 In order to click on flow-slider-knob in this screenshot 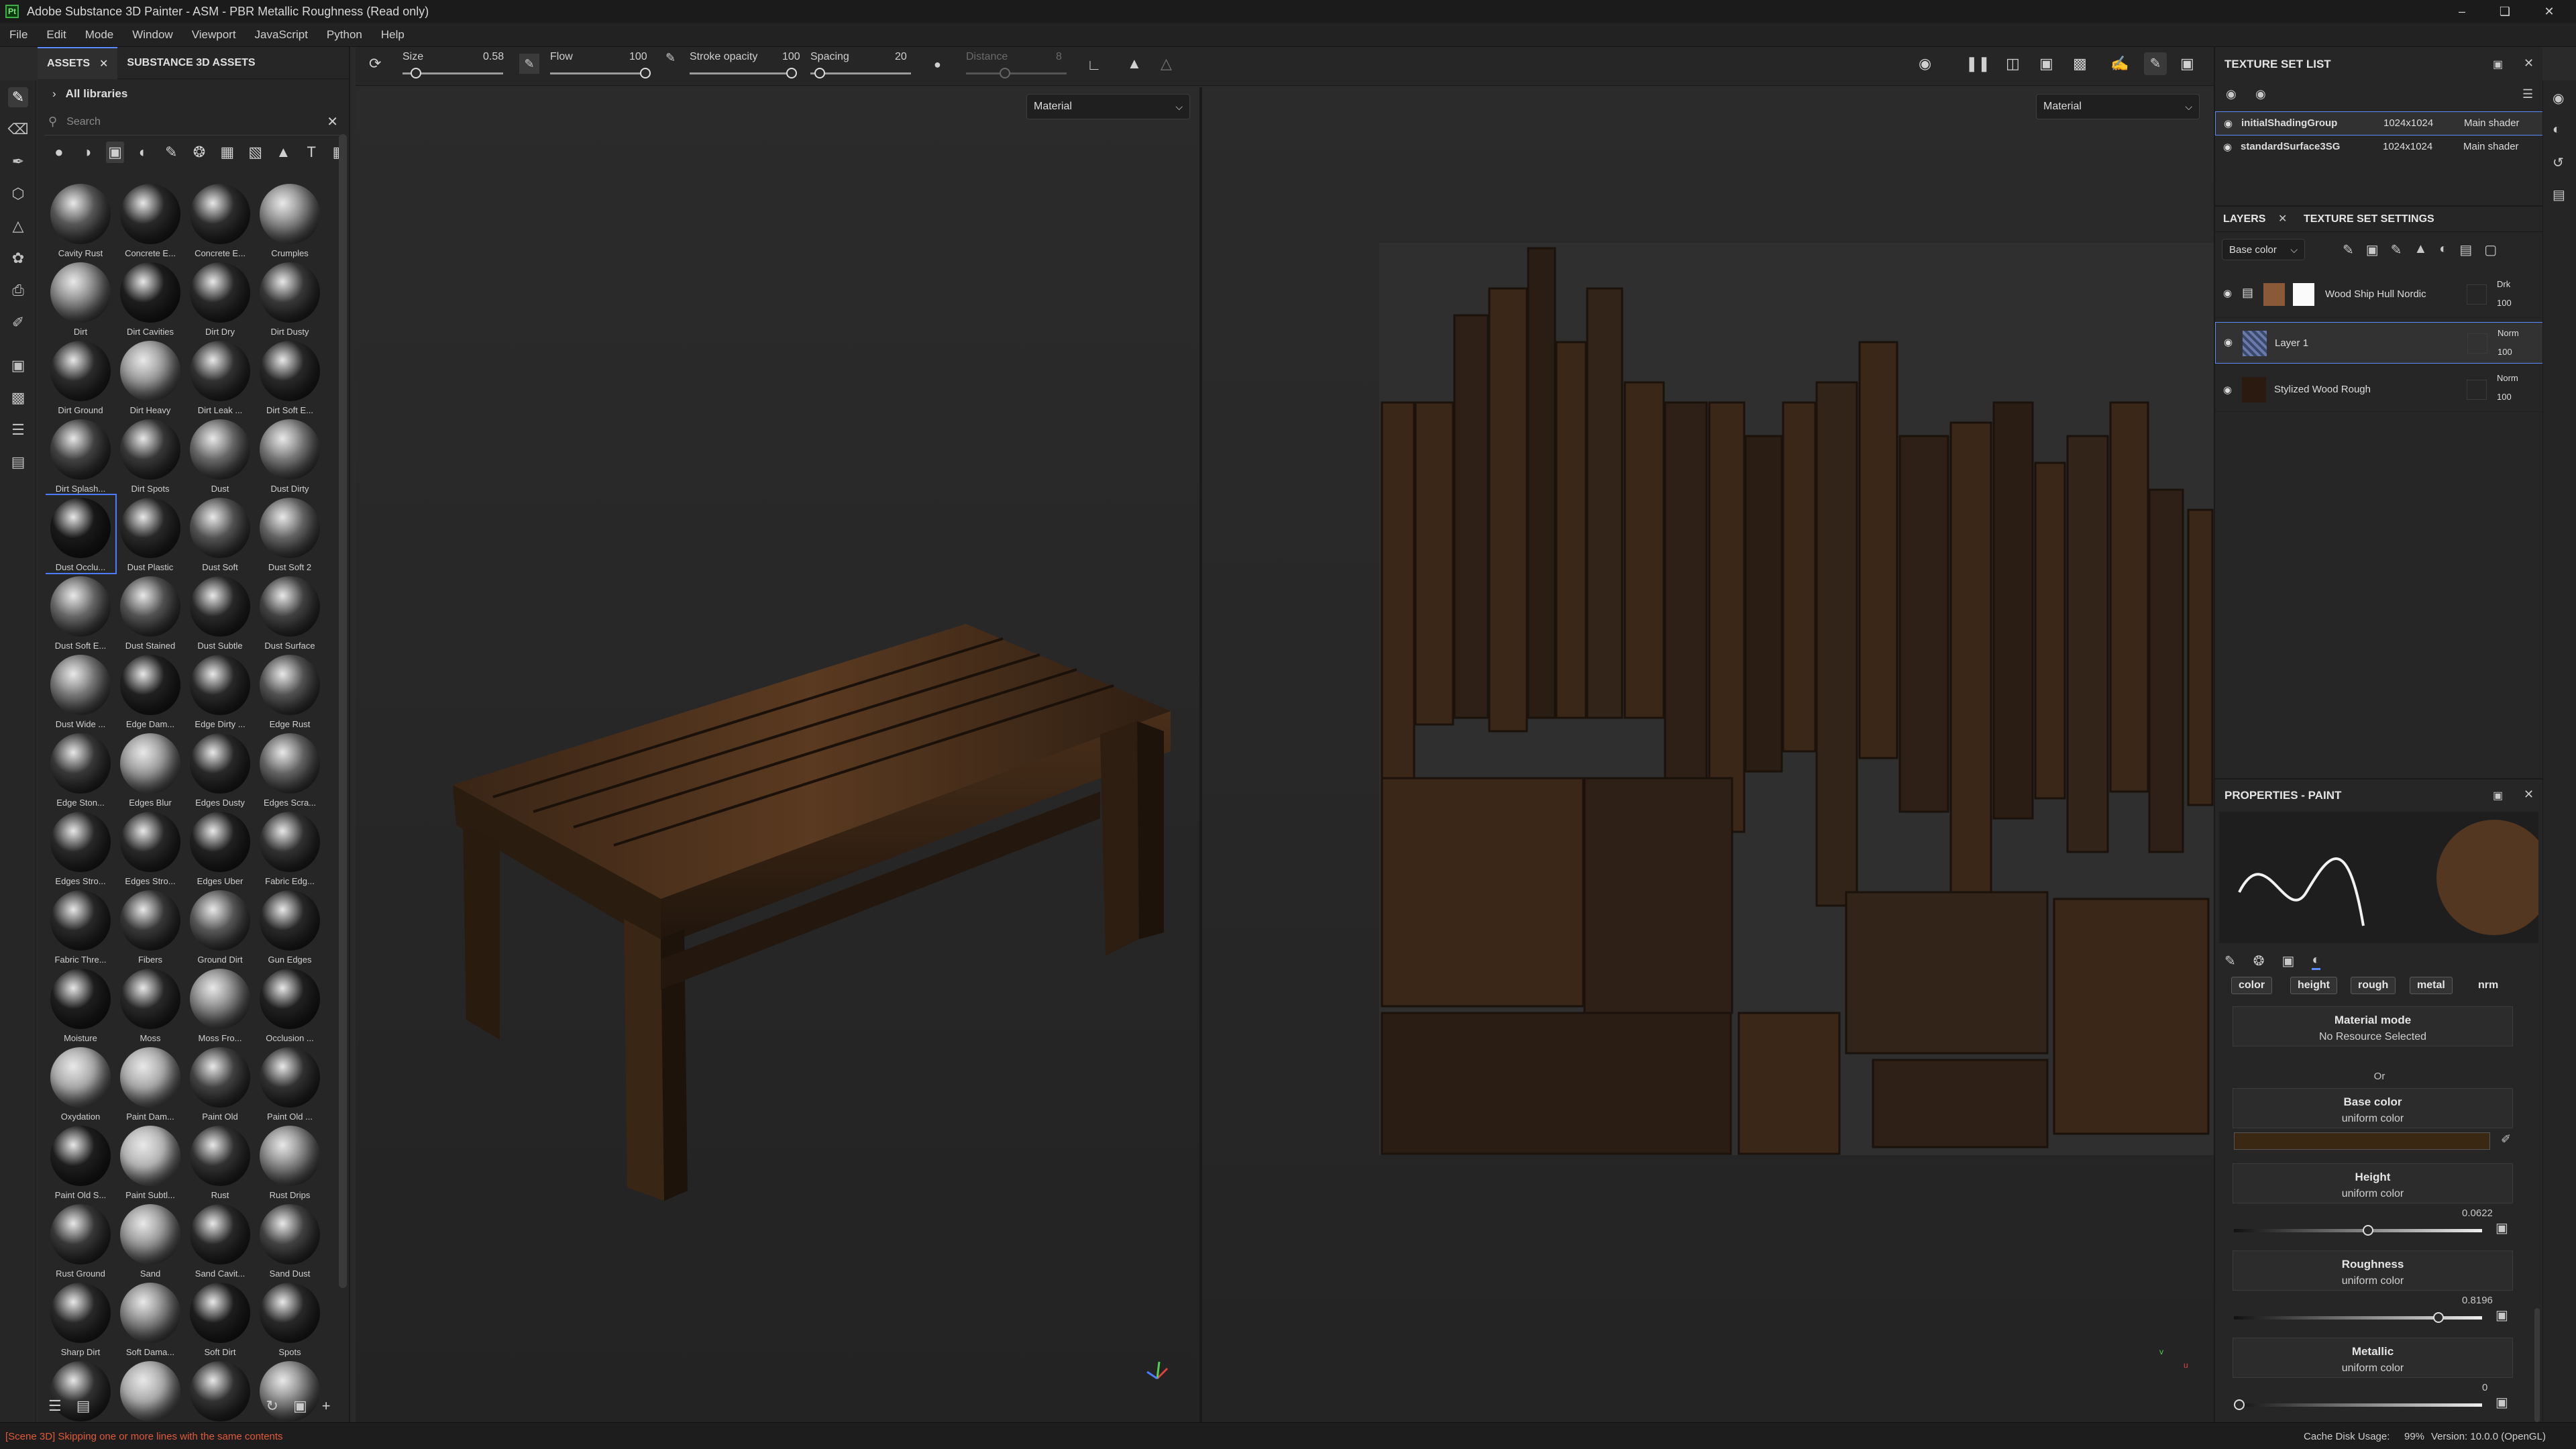, I will do `click(645, 73)`.